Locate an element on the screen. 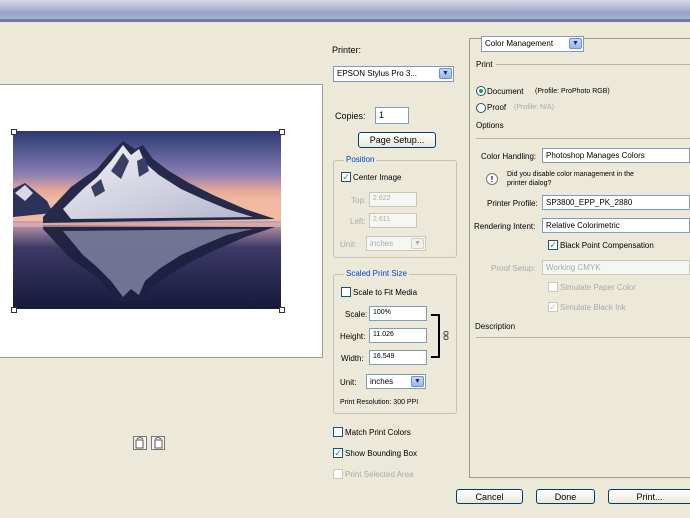 Image resolution: width=690 pixels, height=518 pixels. options-section-label: Options is located at coordinates (490, 125).